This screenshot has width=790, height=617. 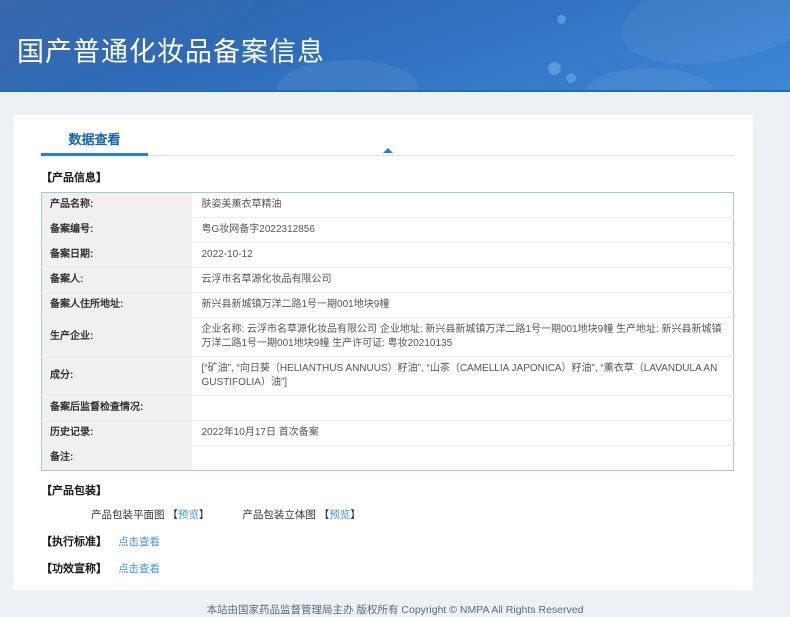 What do you see at coordinates (128, 515) in the screenshot?
I see `packaging-flat-label: 产品包装平面图` at bounding box center [128, 515].